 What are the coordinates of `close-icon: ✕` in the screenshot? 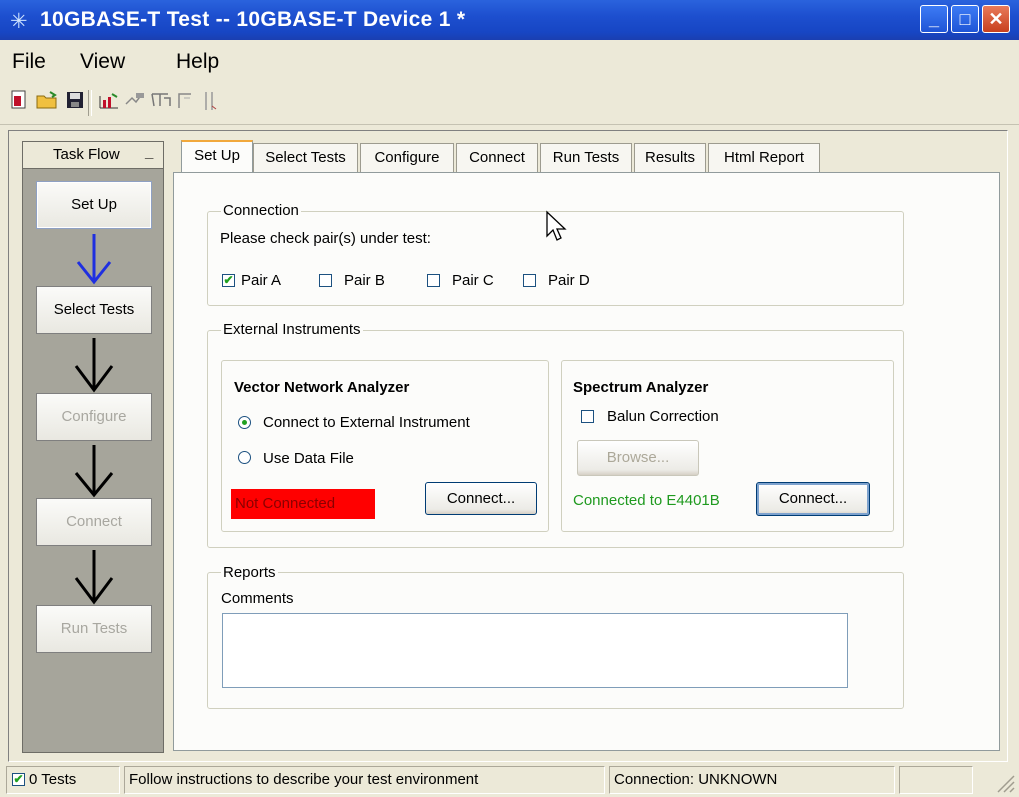 It's located at (996, 19).